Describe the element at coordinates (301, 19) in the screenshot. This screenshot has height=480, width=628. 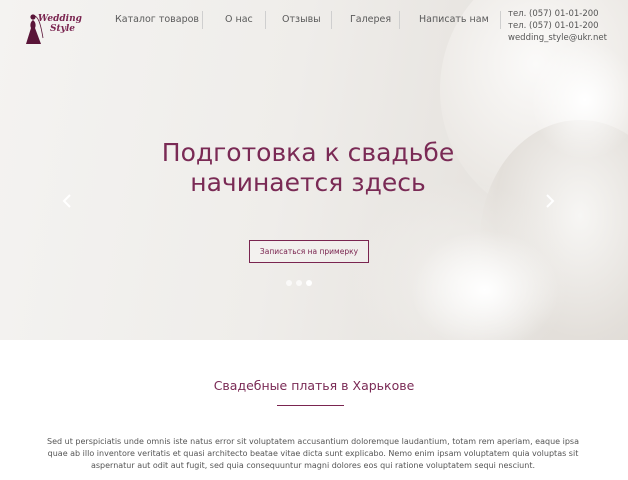
I see `nav-item-reviews: Отзывы` at that location.